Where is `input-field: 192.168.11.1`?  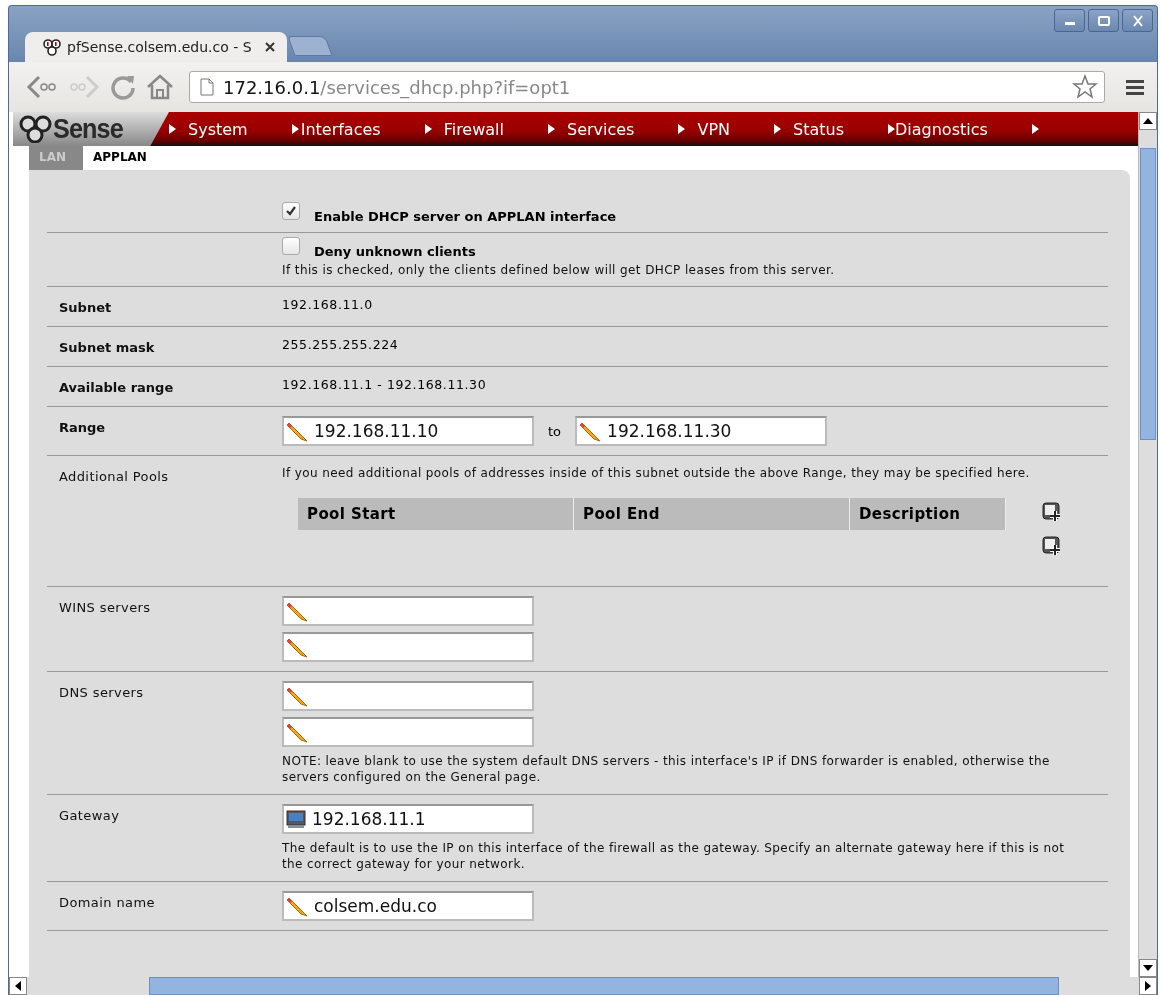
input-field: 192.168.11.1 is located at coordinates (408, 819).